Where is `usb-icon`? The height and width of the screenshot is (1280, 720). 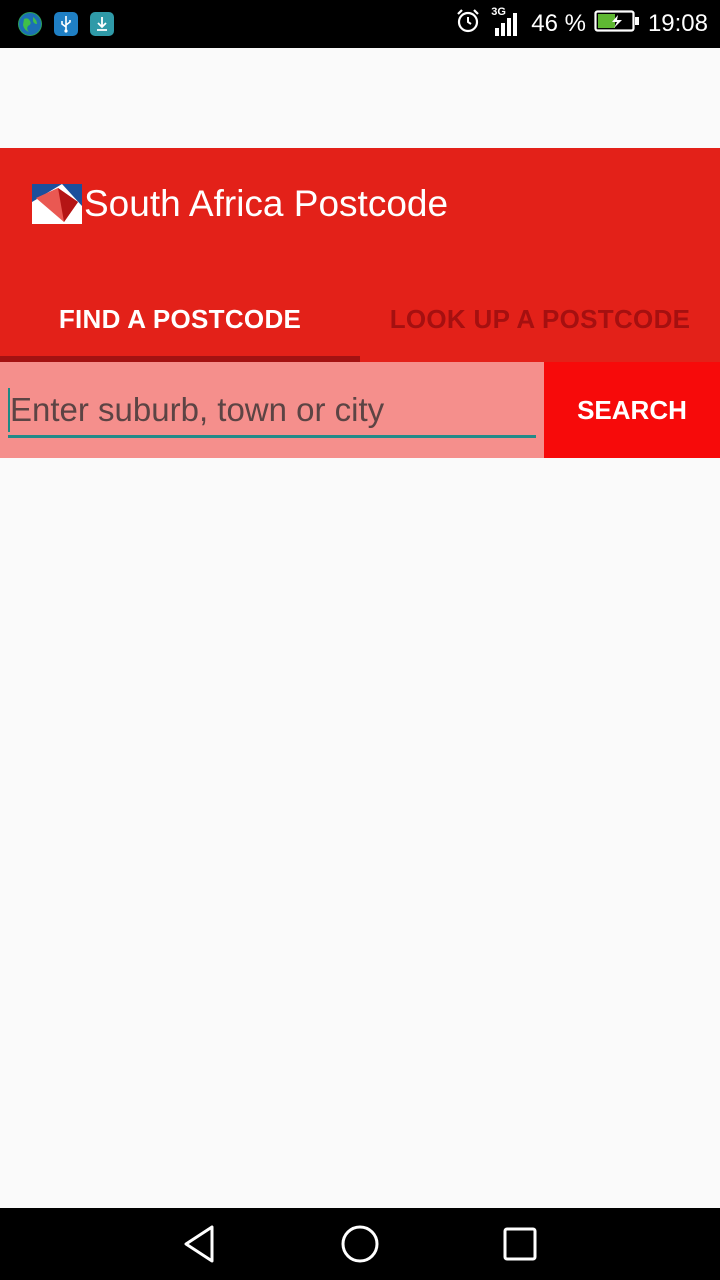 usb-icon is located at coordinates (66, 24).